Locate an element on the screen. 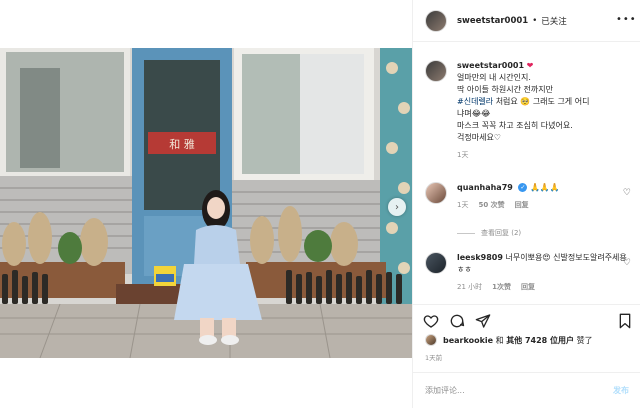 Image resolution: width=640 pixels, height=408 pixels. bookmark-icon is located at coordinates (625, 321).